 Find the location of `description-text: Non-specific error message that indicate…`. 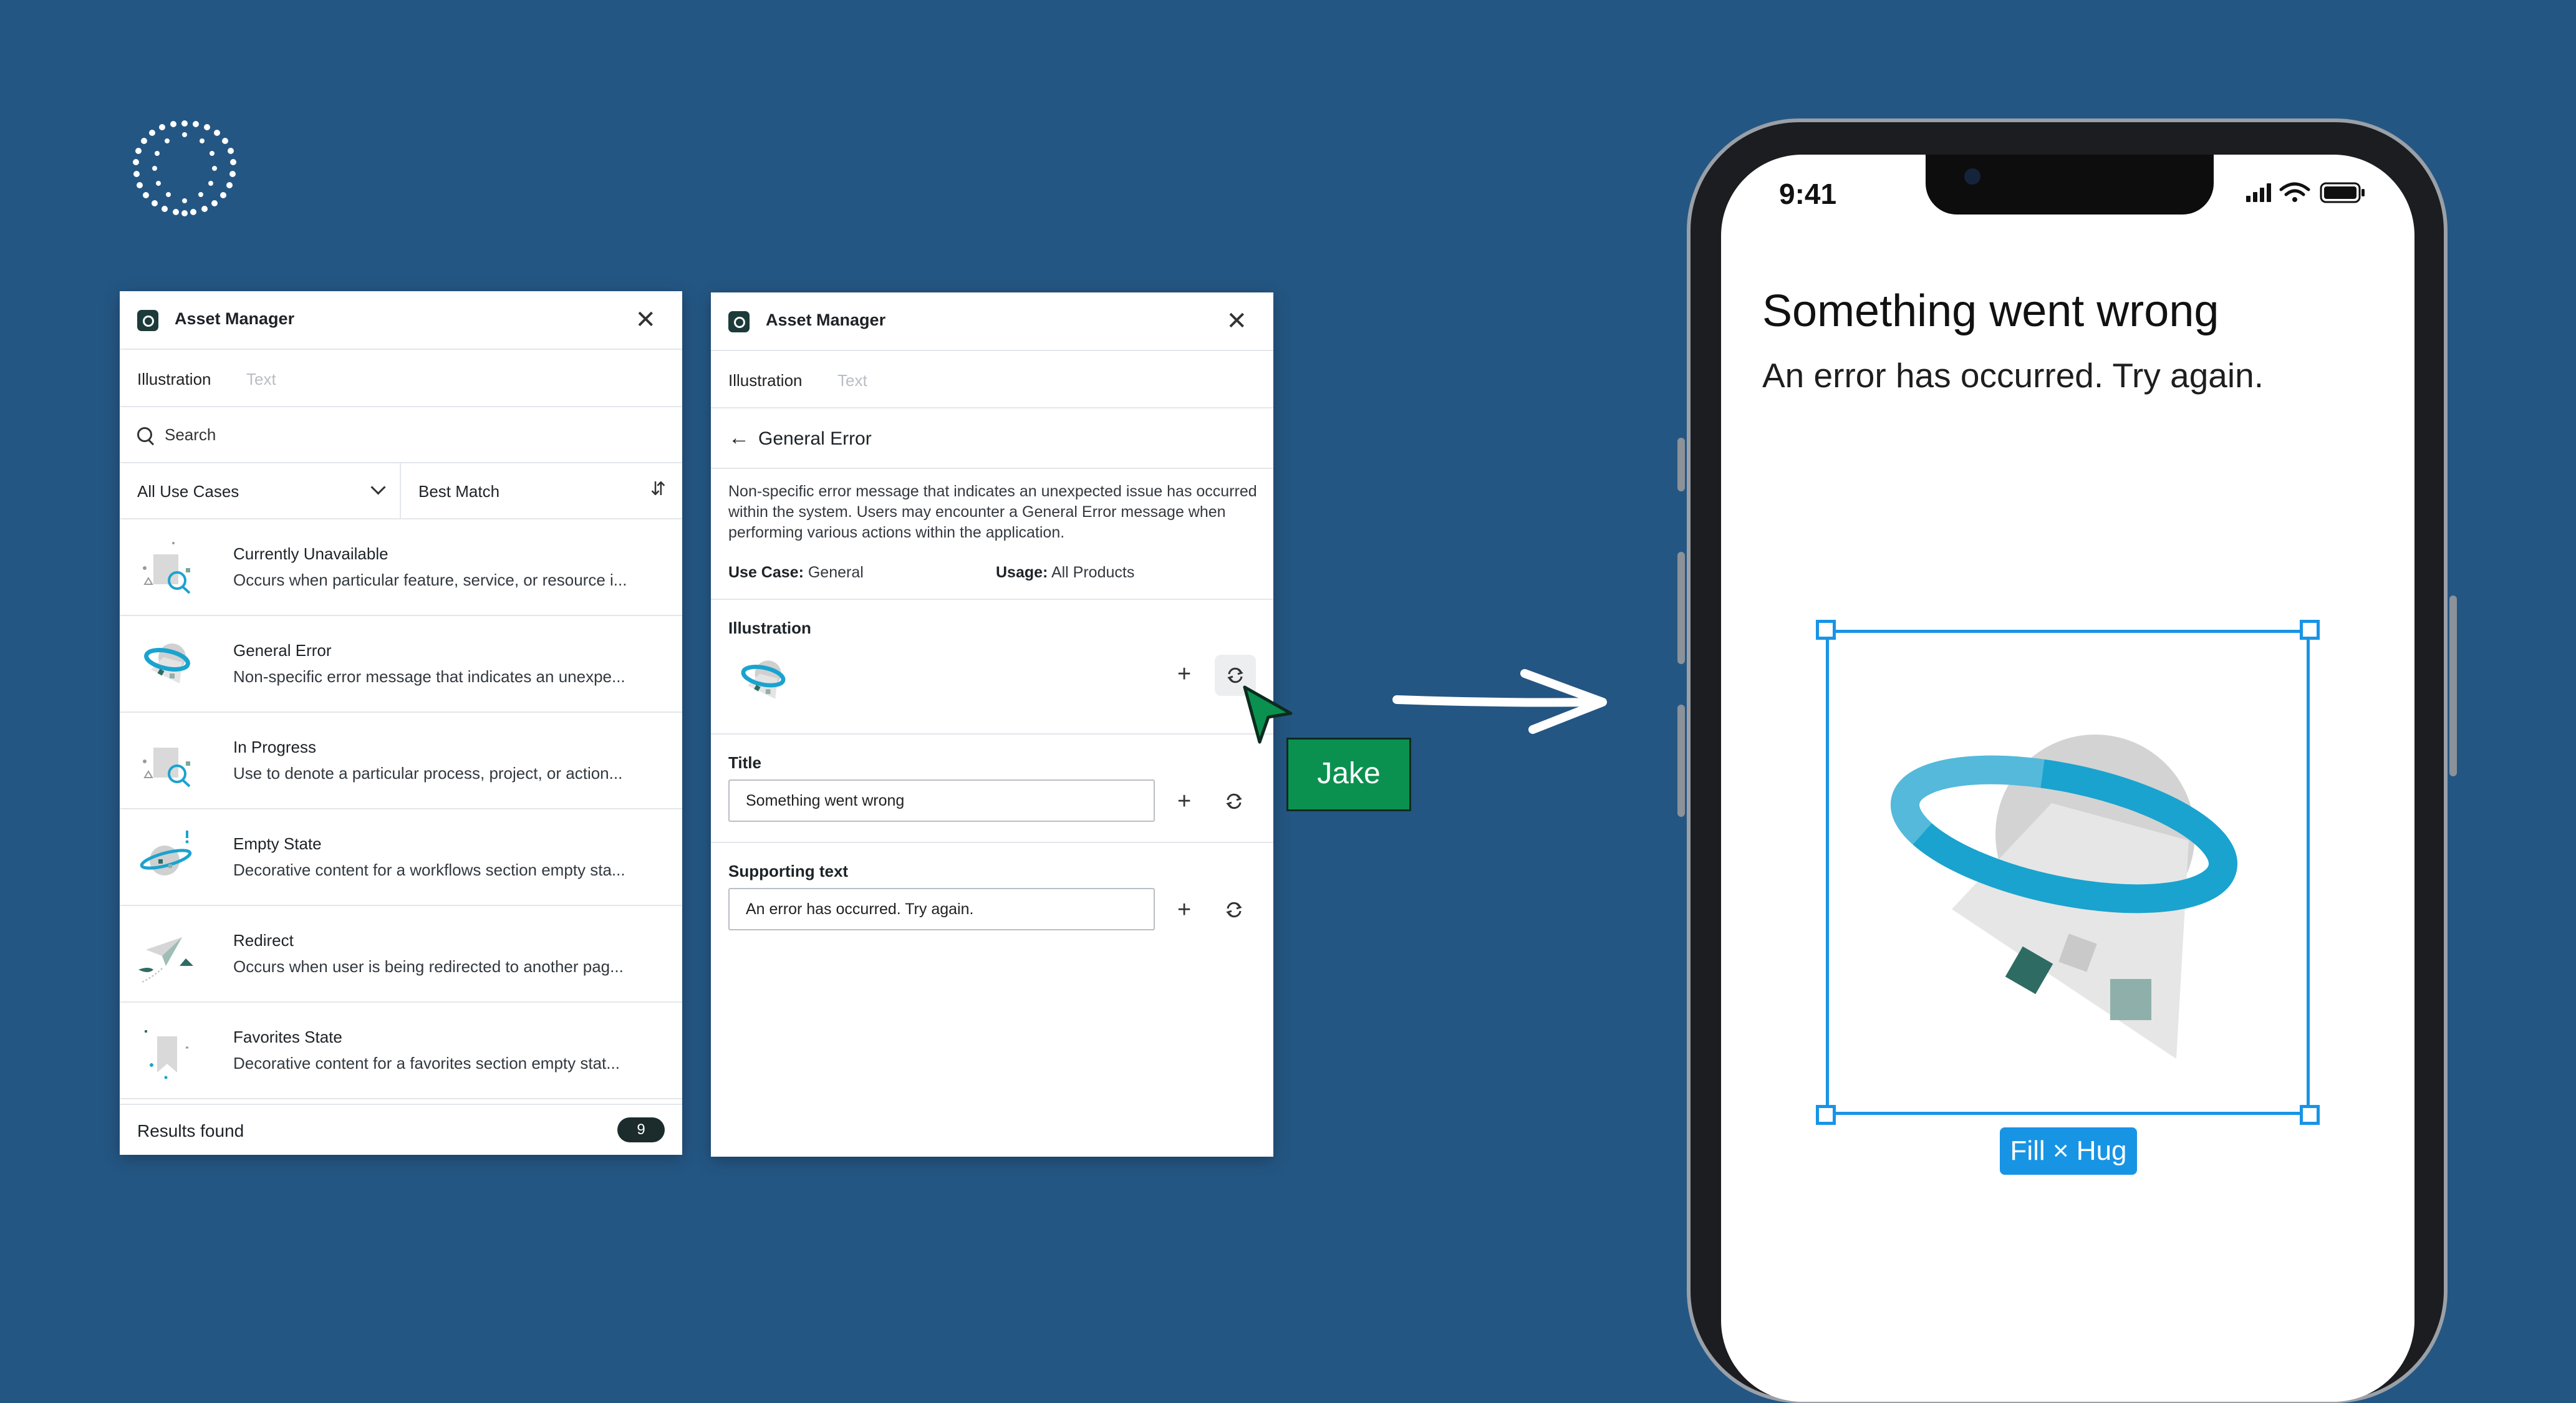

description-text: Non-specific error message that indicate… is located at coordinates (992, 512).